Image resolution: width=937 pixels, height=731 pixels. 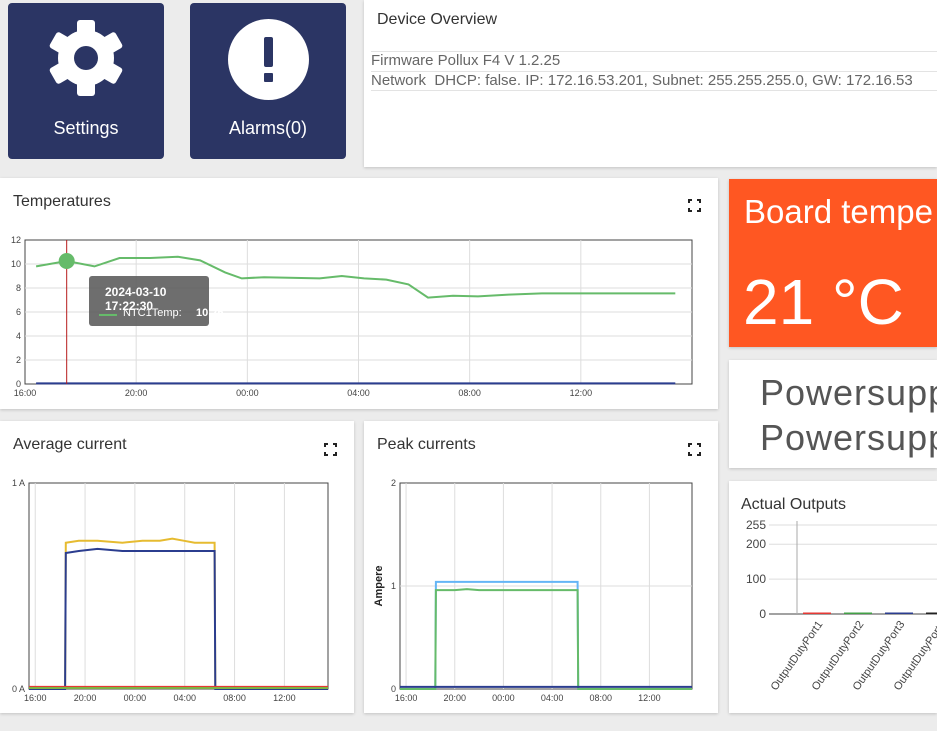 What do you see at coordinates (756, 544) in the screenshot?
I see `y-tick-label: 200` at bounding box center [756, 544].